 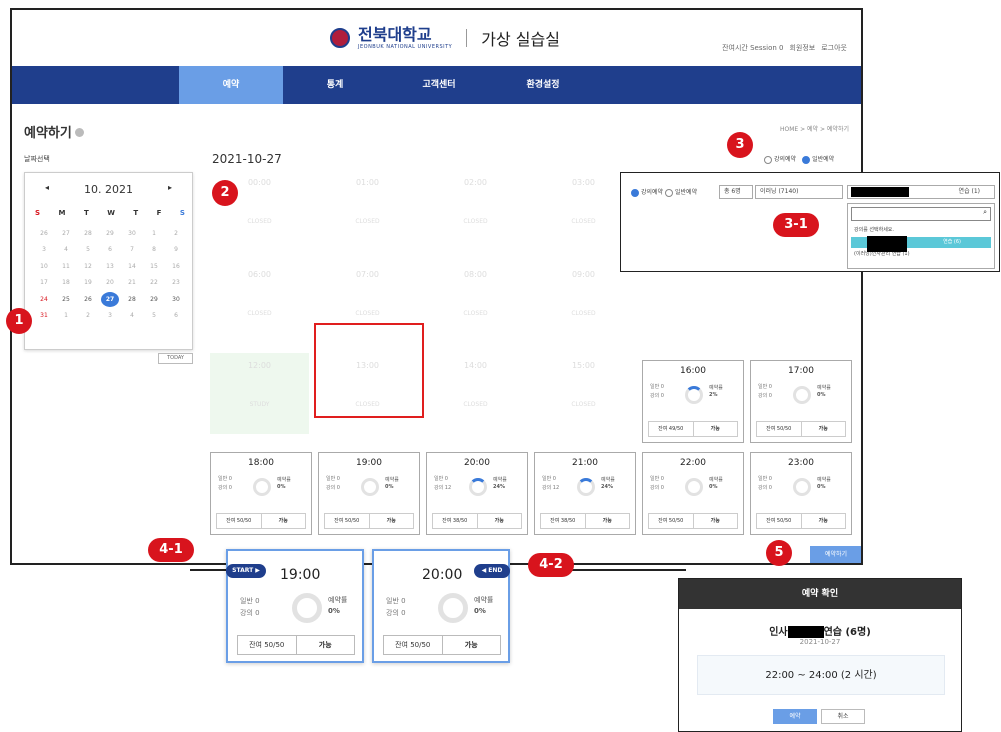 I want to click on time-slot-card: 16:00 일반 0 강의 0 예약률 2% 잔여 49/50 가능, so click(x=693, y=401).